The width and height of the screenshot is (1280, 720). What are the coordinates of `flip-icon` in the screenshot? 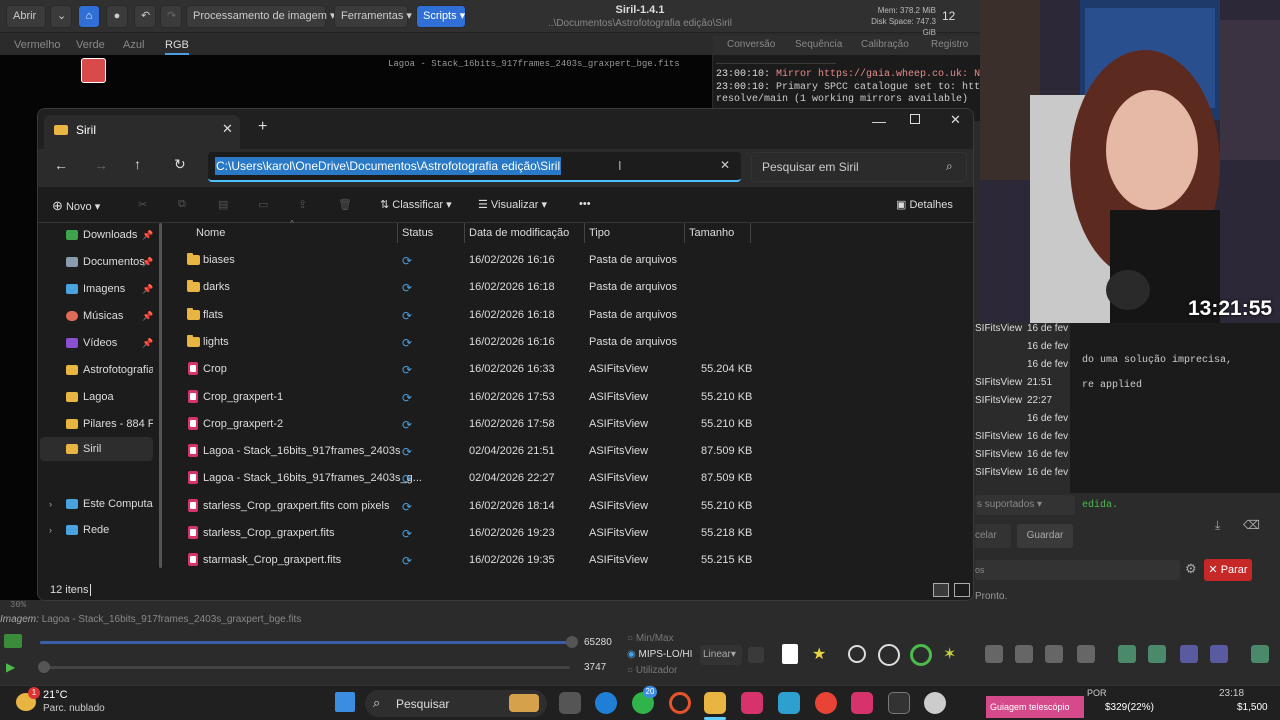 It's located at (1157, 654).